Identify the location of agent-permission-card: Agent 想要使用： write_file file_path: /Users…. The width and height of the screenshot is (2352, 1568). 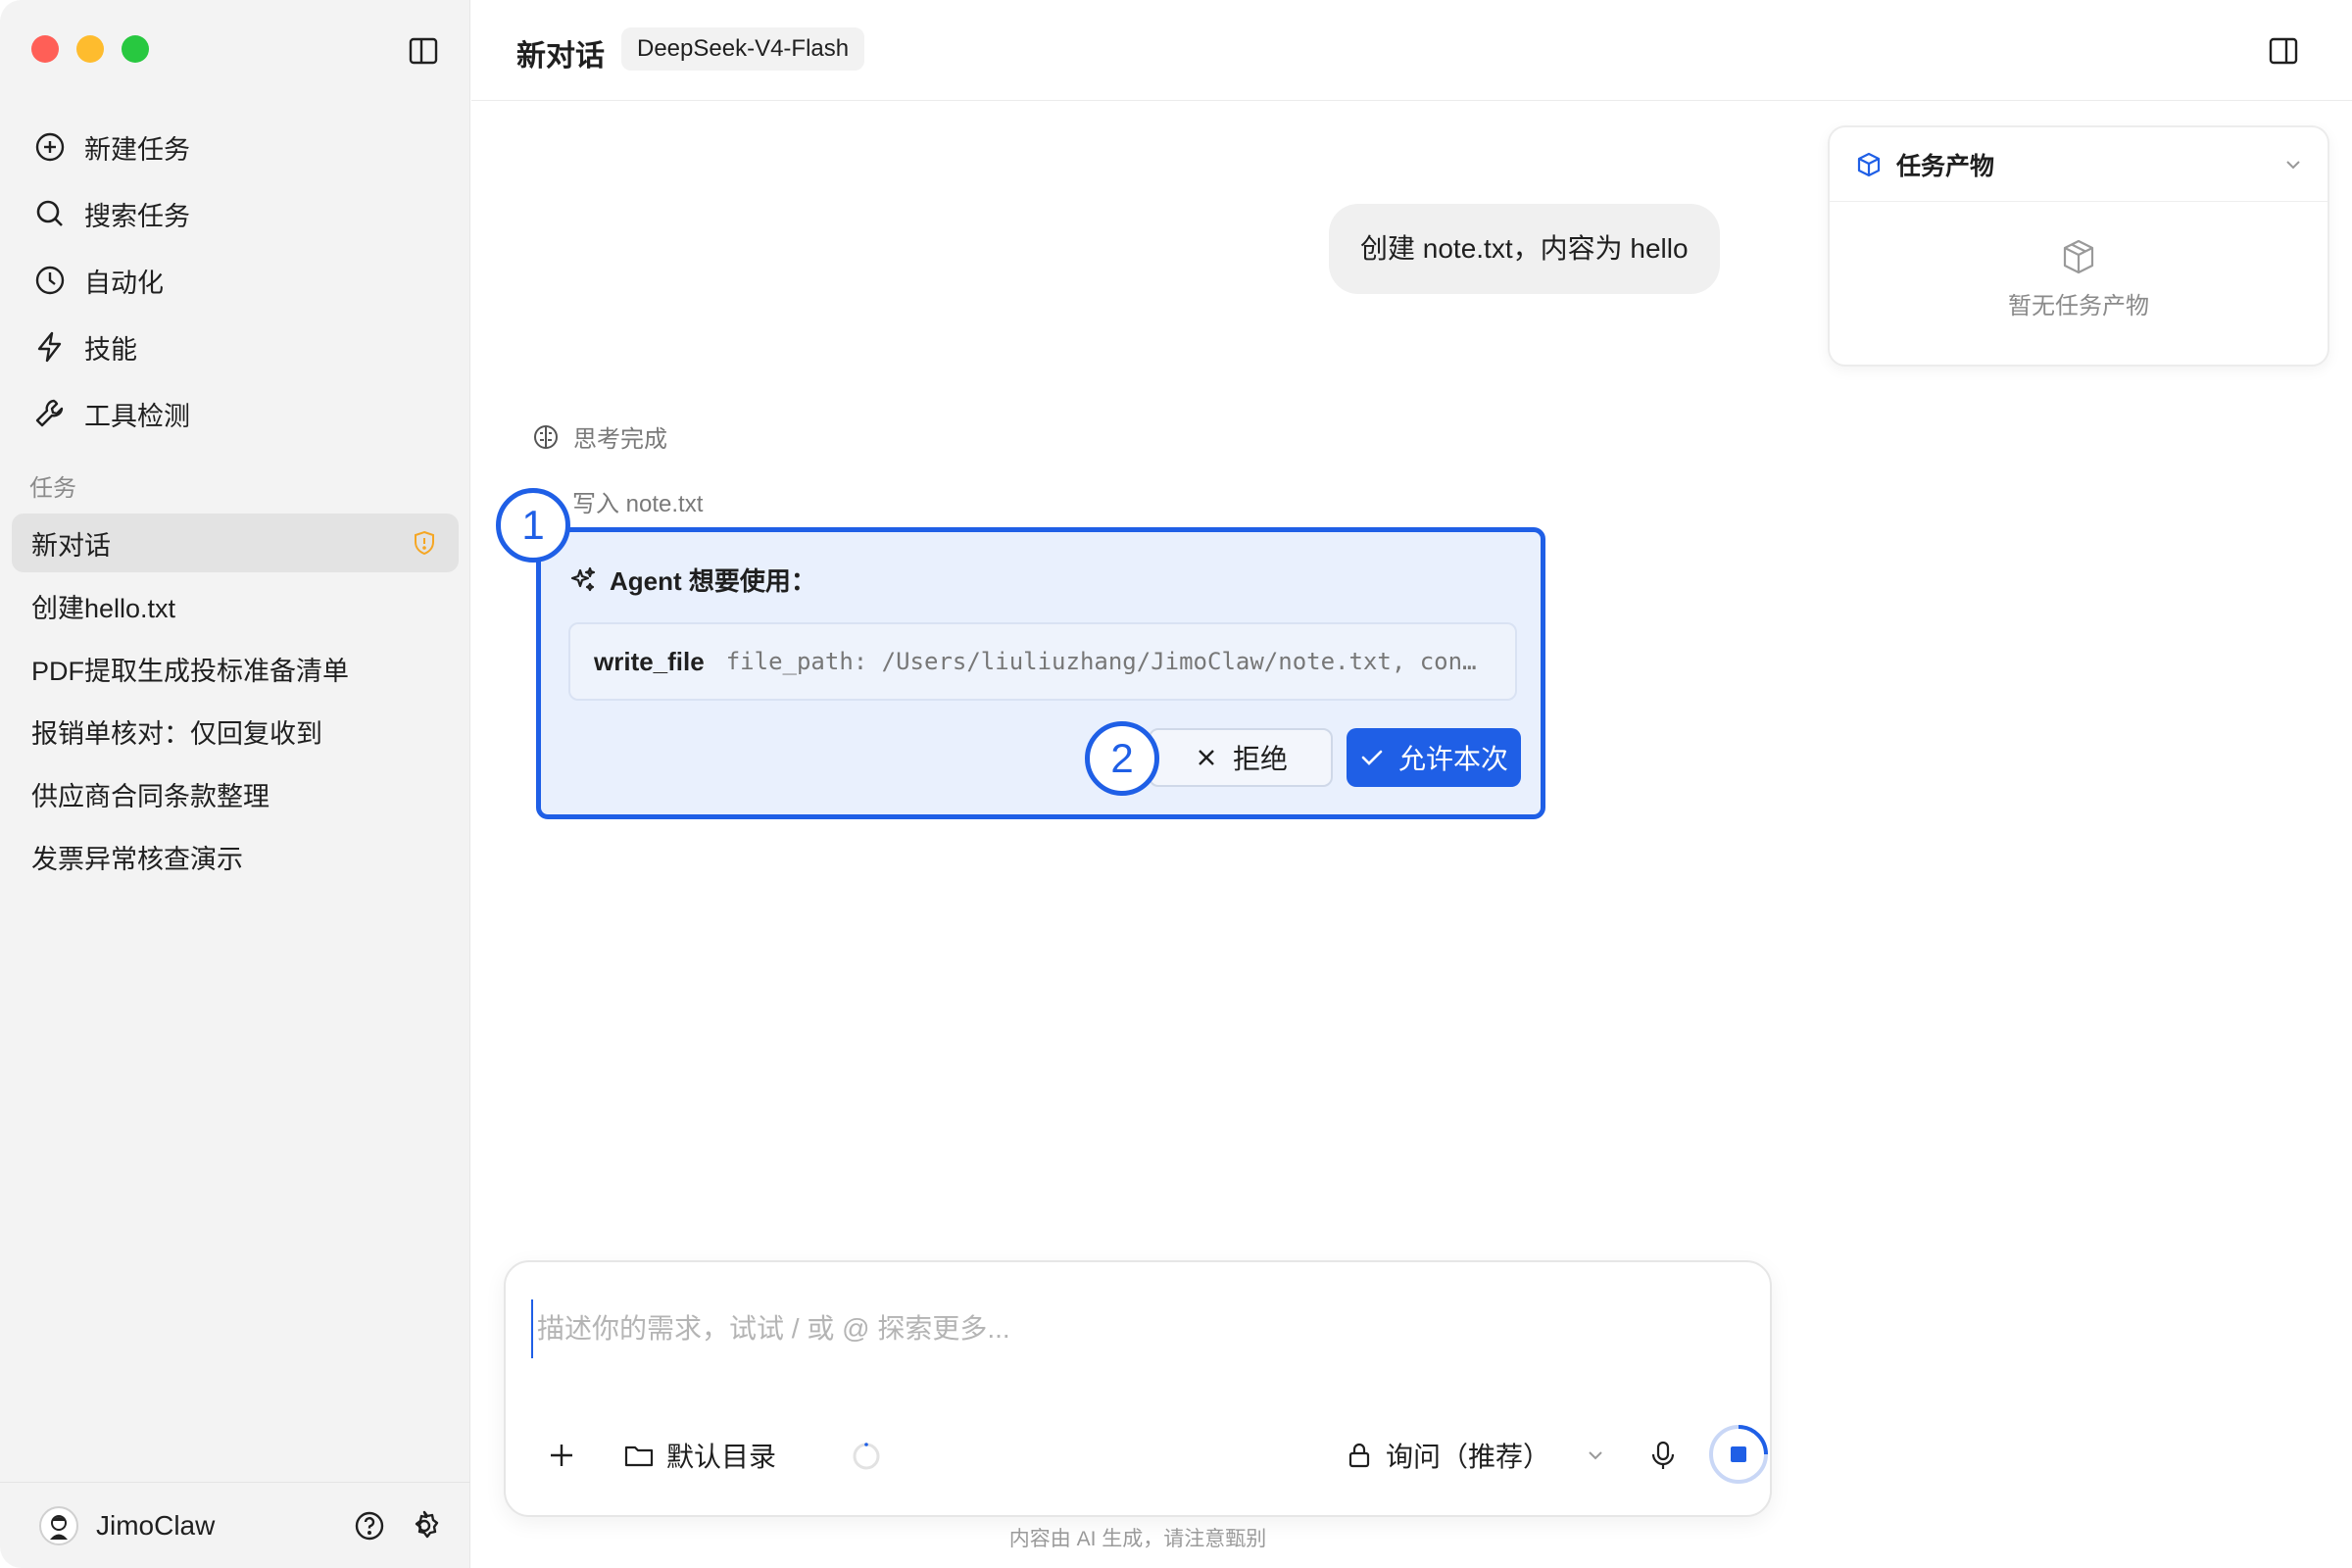
(1040, 673).